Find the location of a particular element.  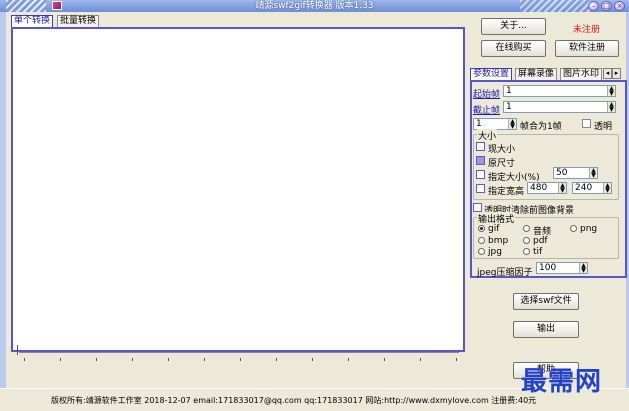

slider-ticks is located at coordinates (244, 359).